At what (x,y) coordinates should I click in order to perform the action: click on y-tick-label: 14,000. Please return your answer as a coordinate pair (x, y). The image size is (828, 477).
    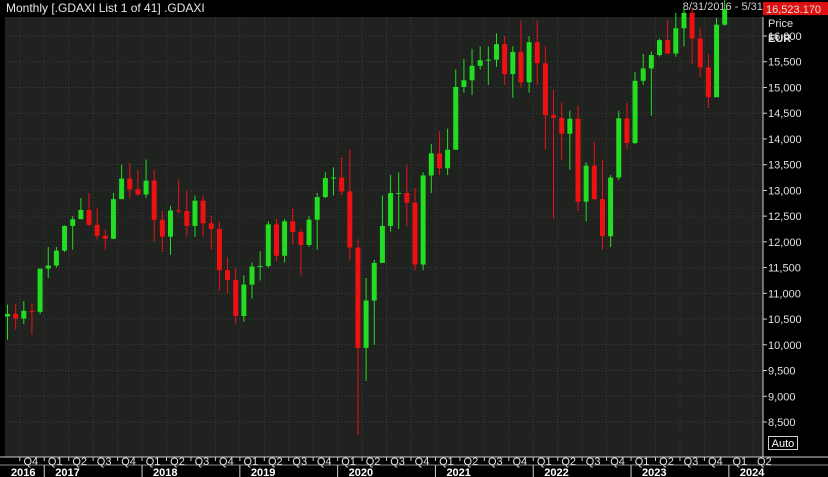
    Looking at the image, I should click on (785, 140).